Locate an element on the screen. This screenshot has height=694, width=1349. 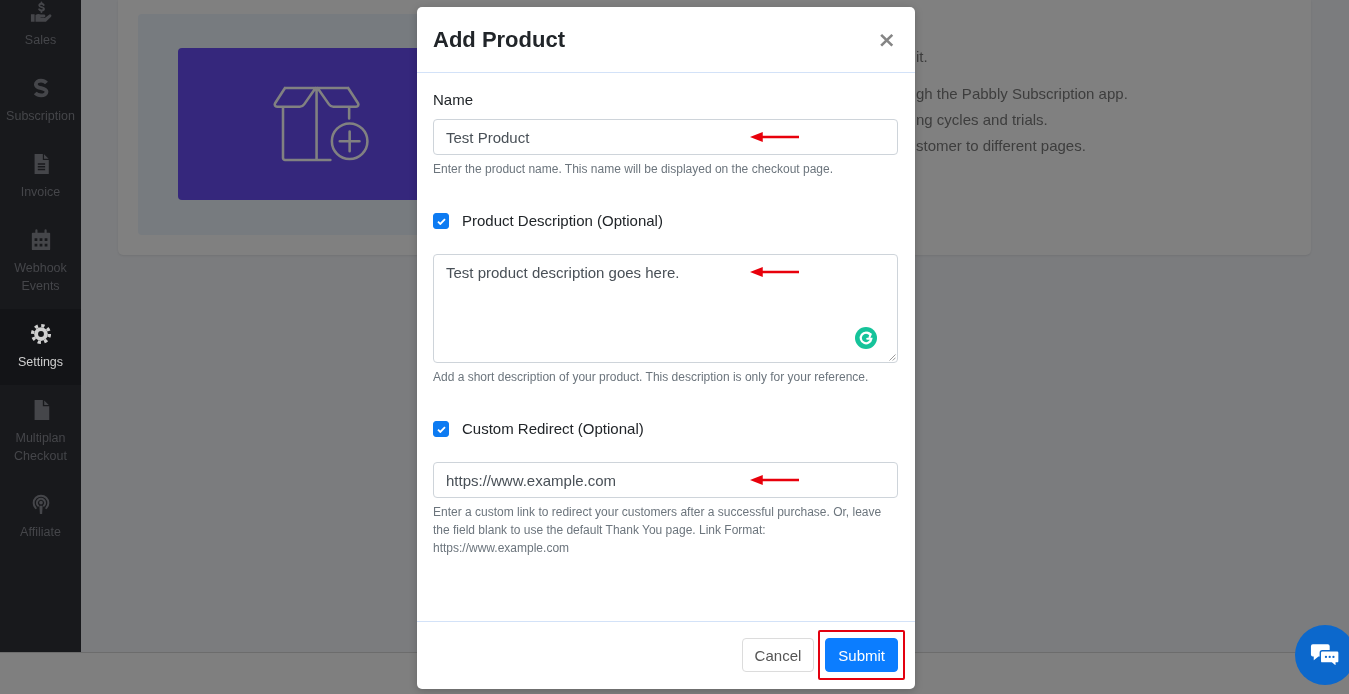
chat-bubbles-icon is located at coordinates (1325, 655).